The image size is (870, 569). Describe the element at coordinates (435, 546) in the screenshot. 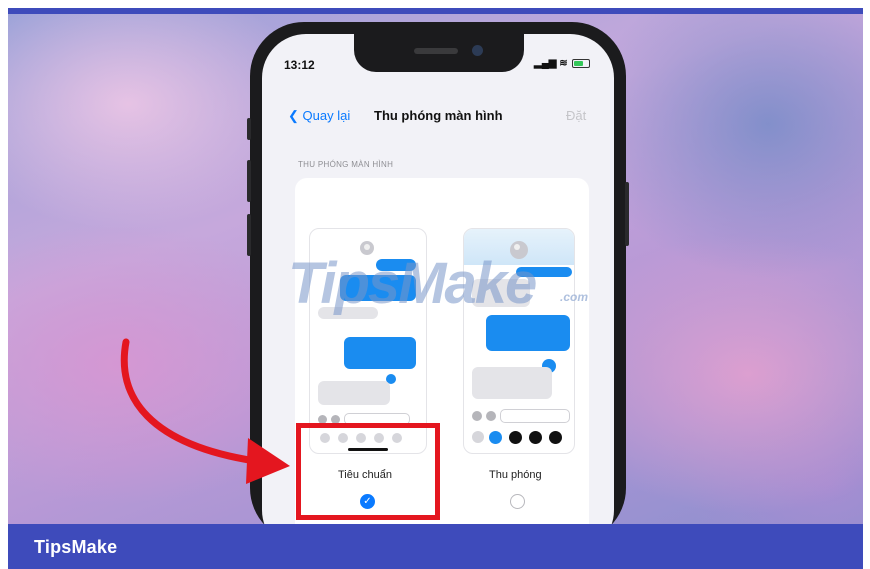

I see `footer-bar: TipsMake` at that location.